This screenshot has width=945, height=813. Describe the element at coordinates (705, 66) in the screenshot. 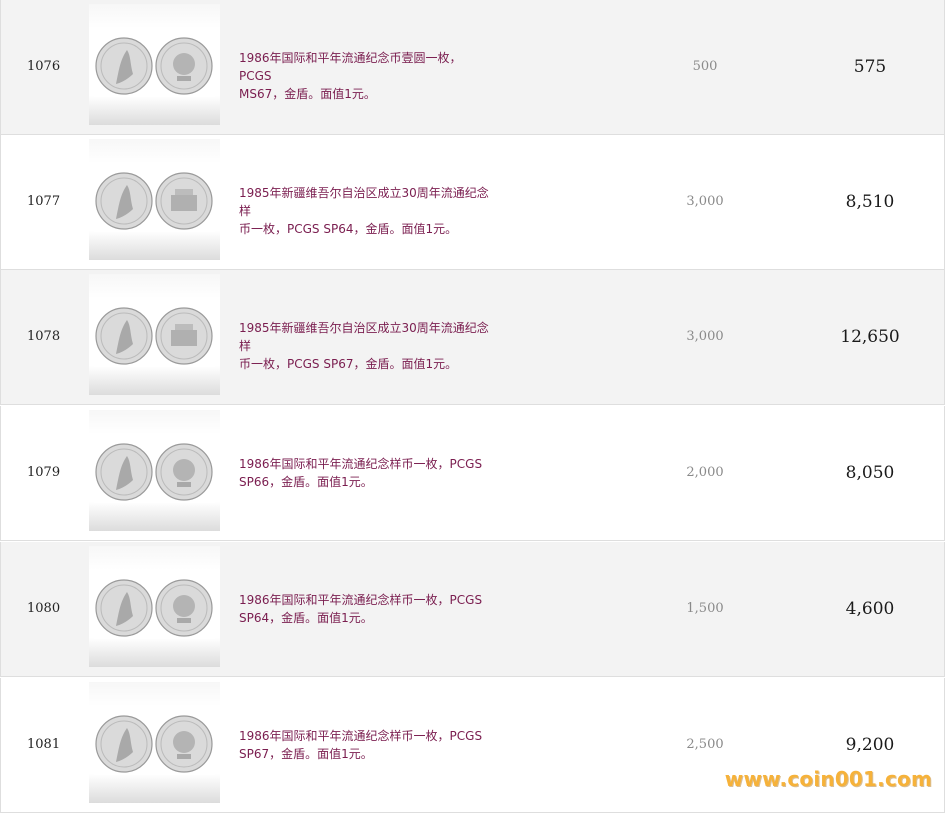

I see `lot-estimate: 500` at that location.